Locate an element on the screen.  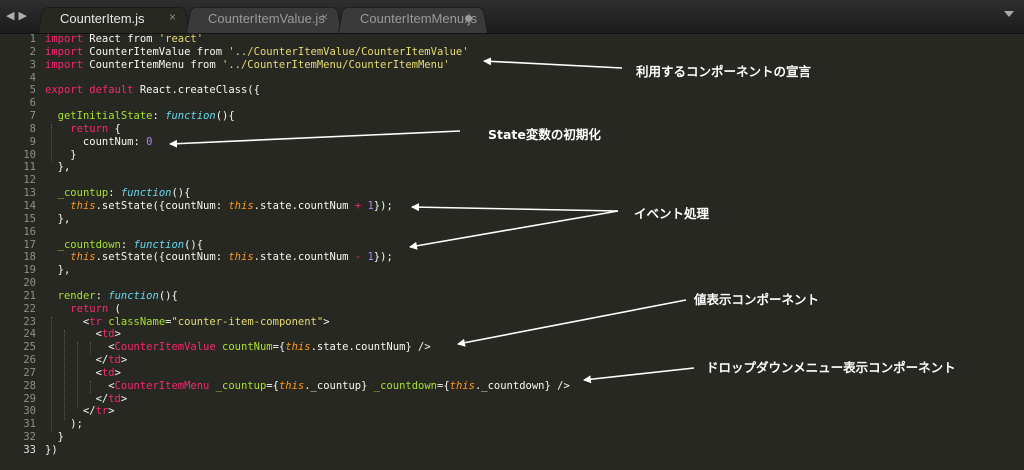
code-line: _countdown: function(){ is located at coordinates (307, 245).